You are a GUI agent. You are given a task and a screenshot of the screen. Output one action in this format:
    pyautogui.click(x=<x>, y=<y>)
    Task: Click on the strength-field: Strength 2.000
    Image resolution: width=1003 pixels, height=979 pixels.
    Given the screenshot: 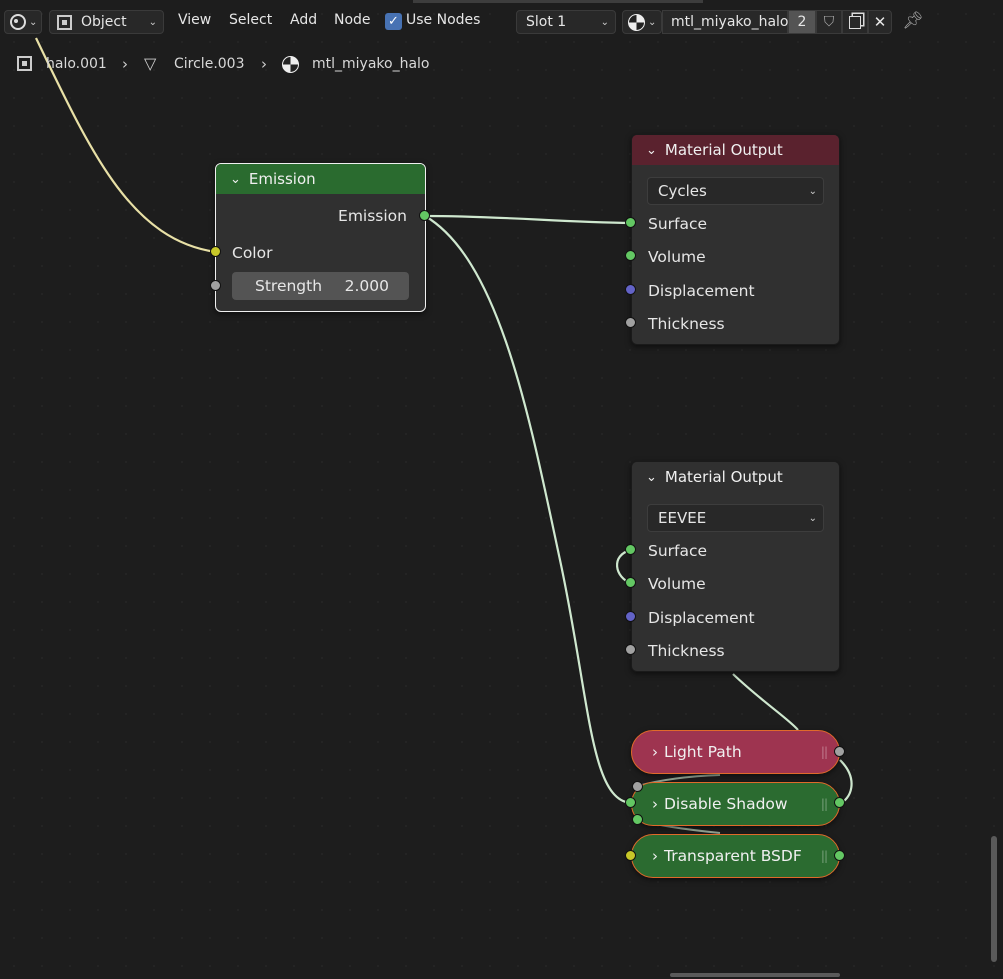 What is the action you would take?
    pyautogui.click(x=320, y=286)
    